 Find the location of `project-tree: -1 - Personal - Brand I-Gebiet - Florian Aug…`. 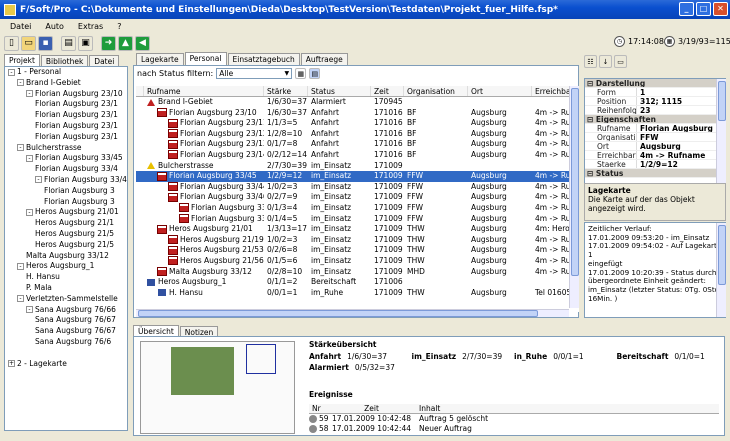

project-tree: -1 - Personal - Brand I-Gebiet - Florian Aug… is located at coordinates (66, 248).